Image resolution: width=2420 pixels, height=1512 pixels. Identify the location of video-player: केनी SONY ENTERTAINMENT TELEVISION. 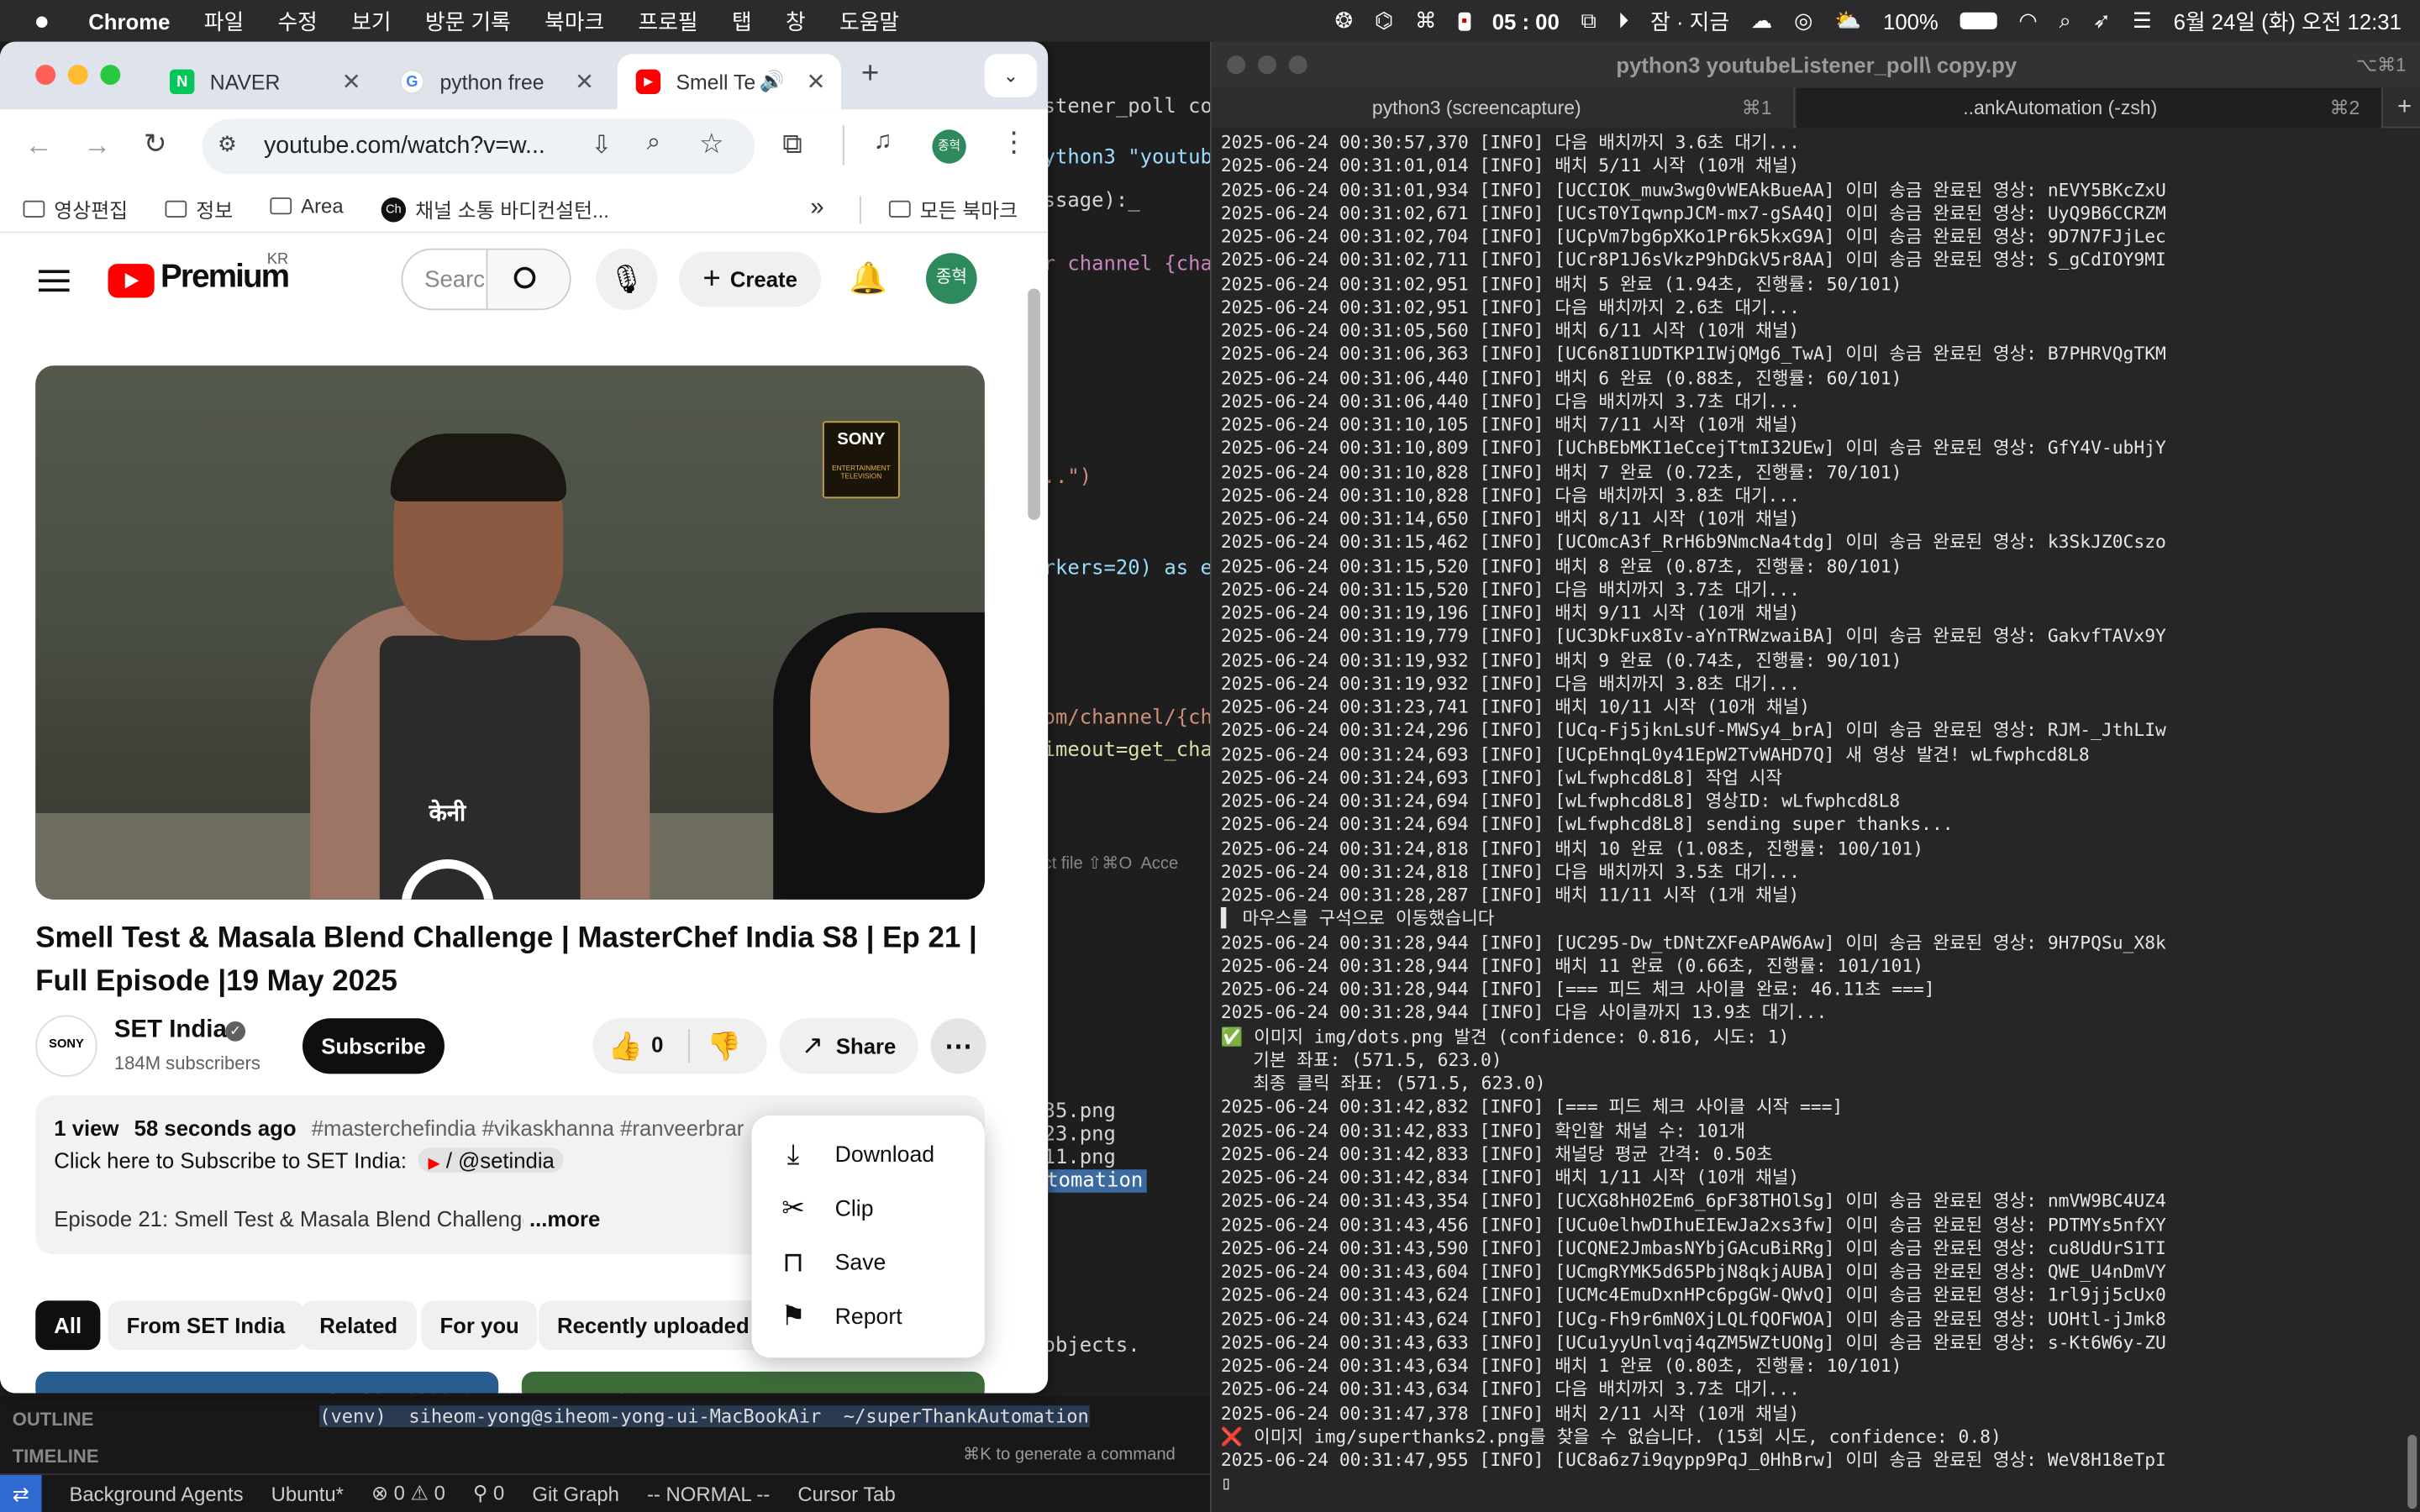
(510, 632).